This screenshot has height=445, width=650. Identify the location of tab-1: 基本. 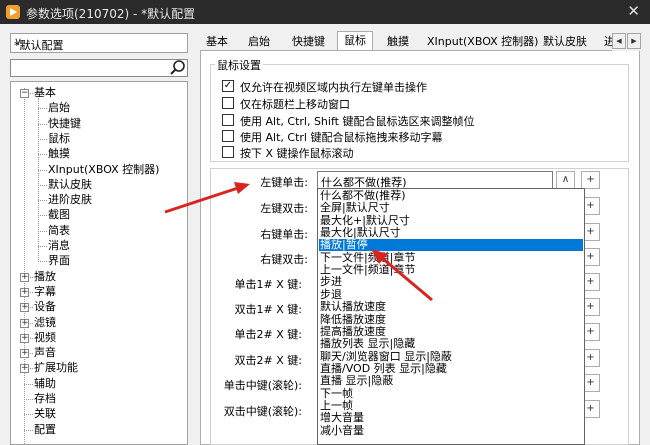
(217, 41).